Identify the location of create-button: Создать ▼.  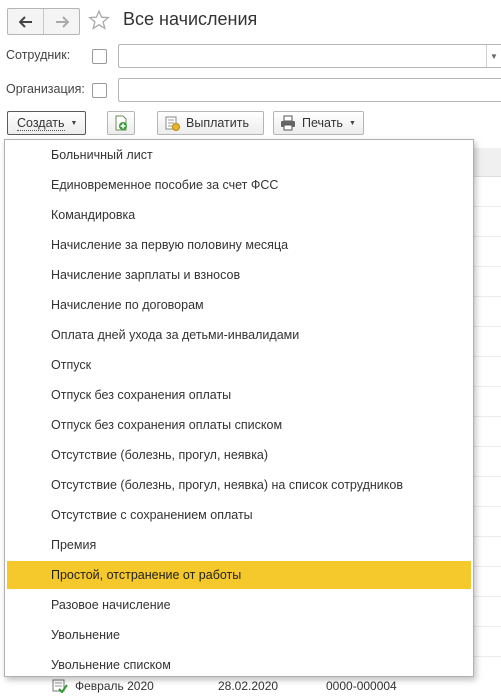
(46, 123).